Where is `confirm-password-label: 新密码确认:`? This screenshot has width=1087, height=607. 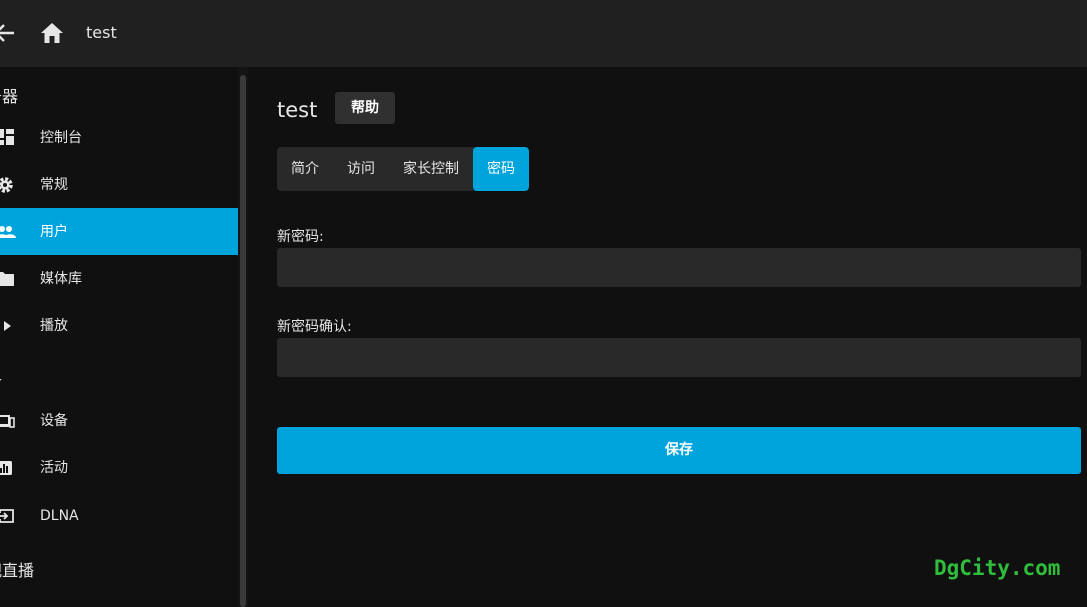 confirm-password-label: 新密码确认: is located at coordinates (314, 327).